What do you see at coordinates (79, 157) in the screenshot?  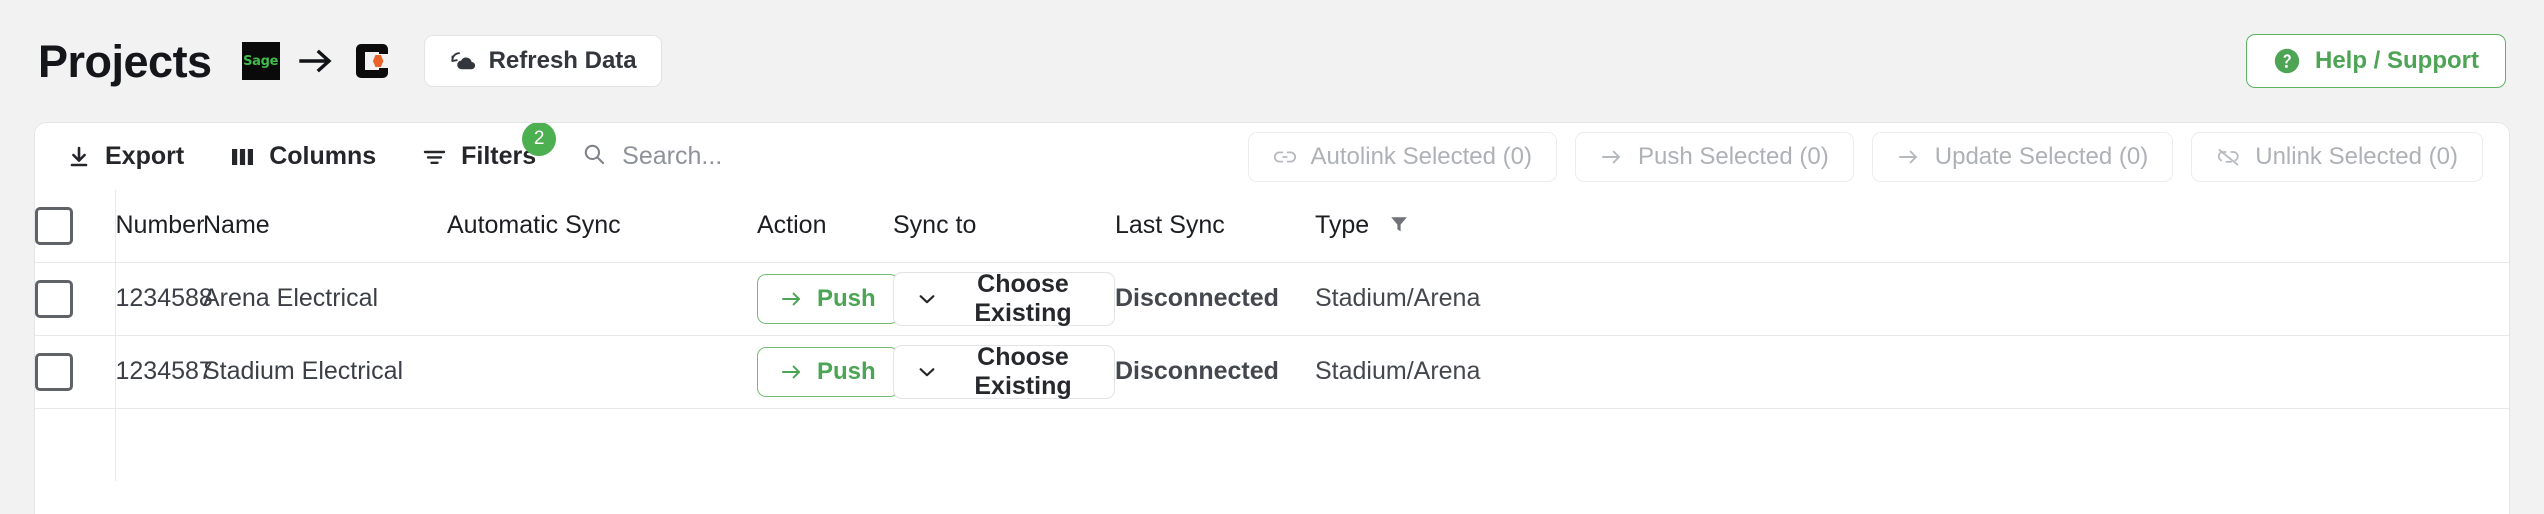 I see `download-icon` at bounding box center [79, 157].